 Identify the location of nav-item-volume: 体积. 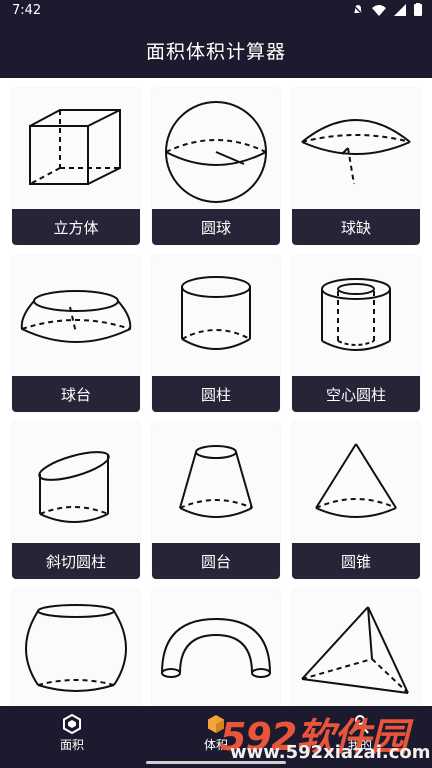
(216, 732).